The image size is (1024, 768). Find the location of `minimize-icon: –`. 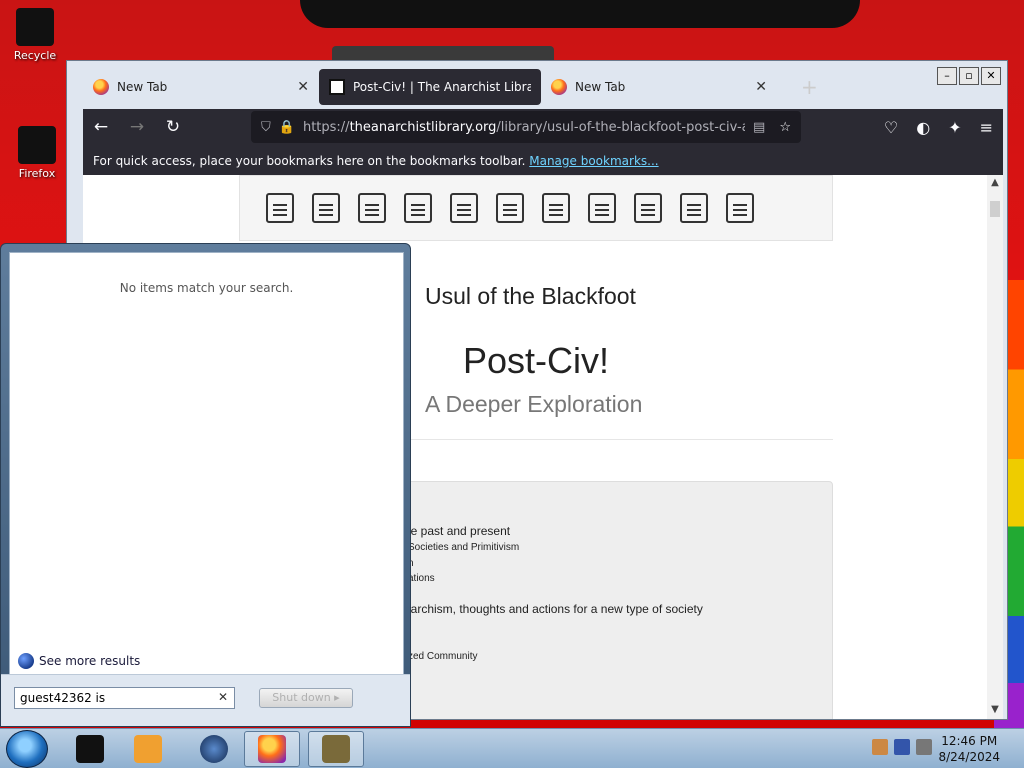

minimize-icon: – is located at coordinates (947, 76).